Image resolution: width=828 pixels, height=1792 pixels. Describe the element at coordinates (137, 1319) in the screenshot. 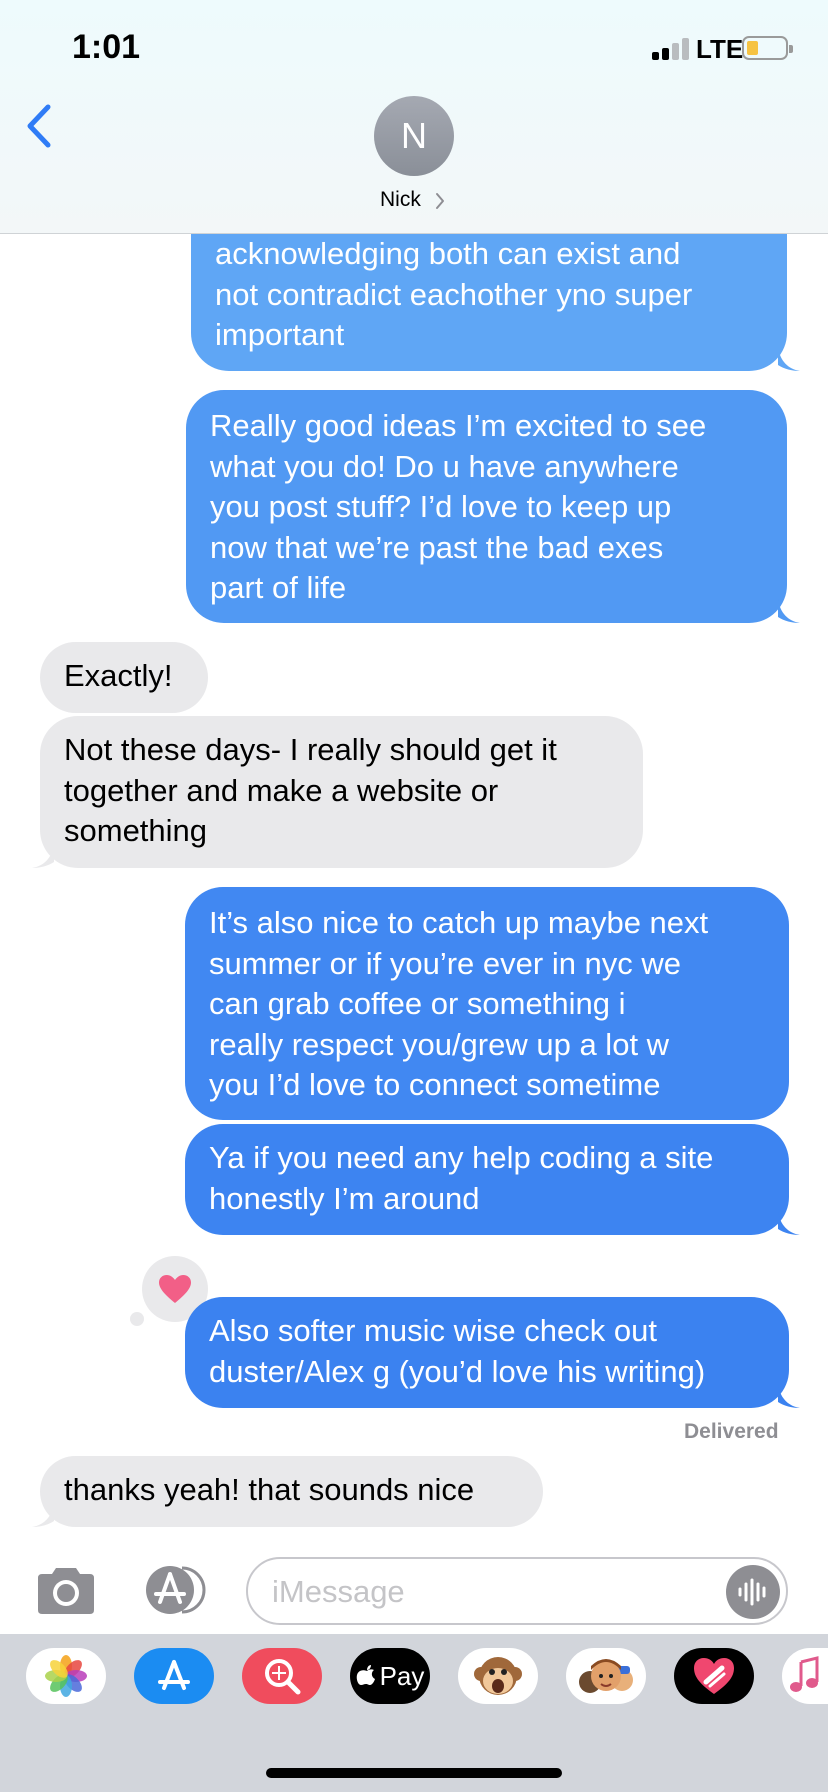

I see `tapback-bubble-dot` at that location.